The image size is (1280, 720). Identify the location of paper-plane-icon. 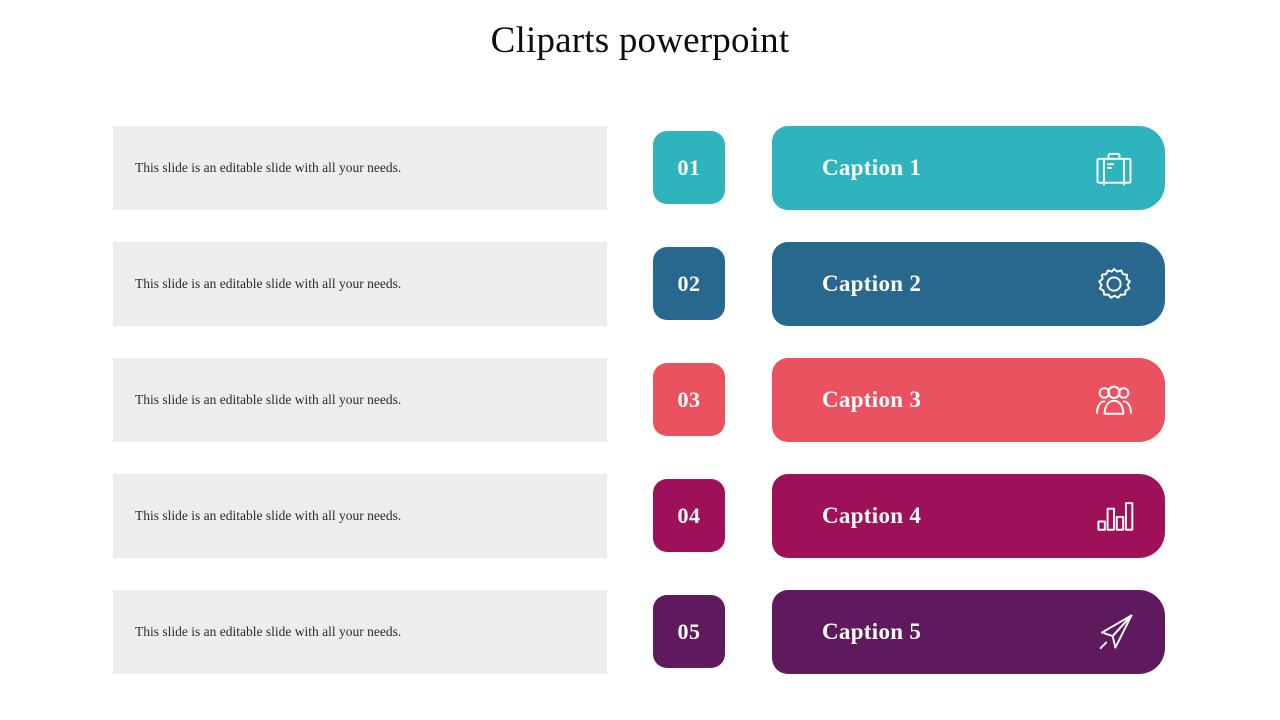
(1114, 632).